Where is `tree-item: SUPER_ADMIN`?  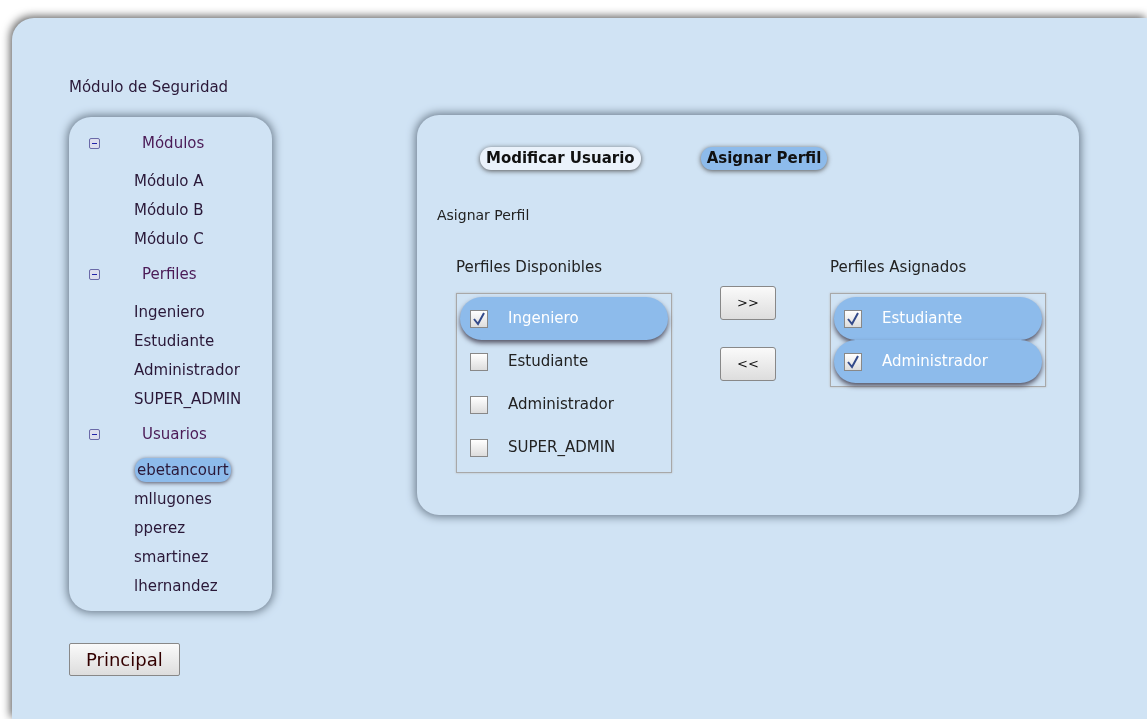
tree-item: SUPER_ADMIN is located at coordinates (188, 399).